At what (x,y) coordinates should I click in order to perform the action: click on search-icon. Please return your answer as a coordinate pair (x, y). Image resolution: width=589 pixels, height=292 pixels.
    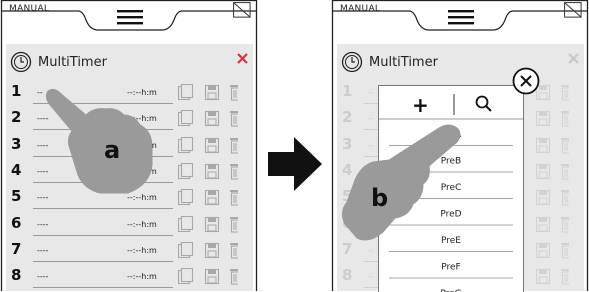
    Looking at the image, I should click on (483, 103).